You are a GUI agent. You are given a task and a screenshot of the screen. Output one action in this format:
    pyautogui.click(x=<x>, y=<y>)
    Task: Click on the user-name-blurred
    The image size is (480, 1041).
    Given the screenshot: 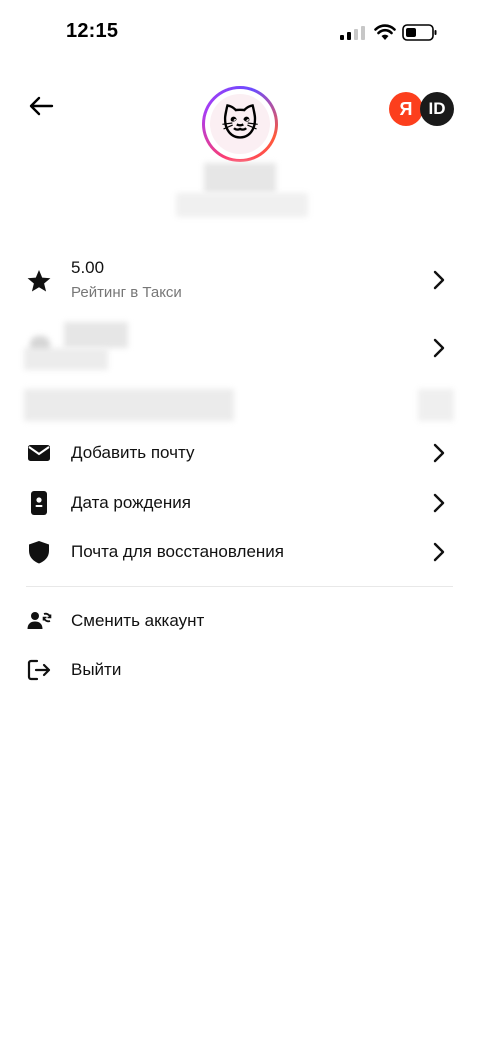 What is the action you would take?
    pyautogui.click(x=240, y=178)
    